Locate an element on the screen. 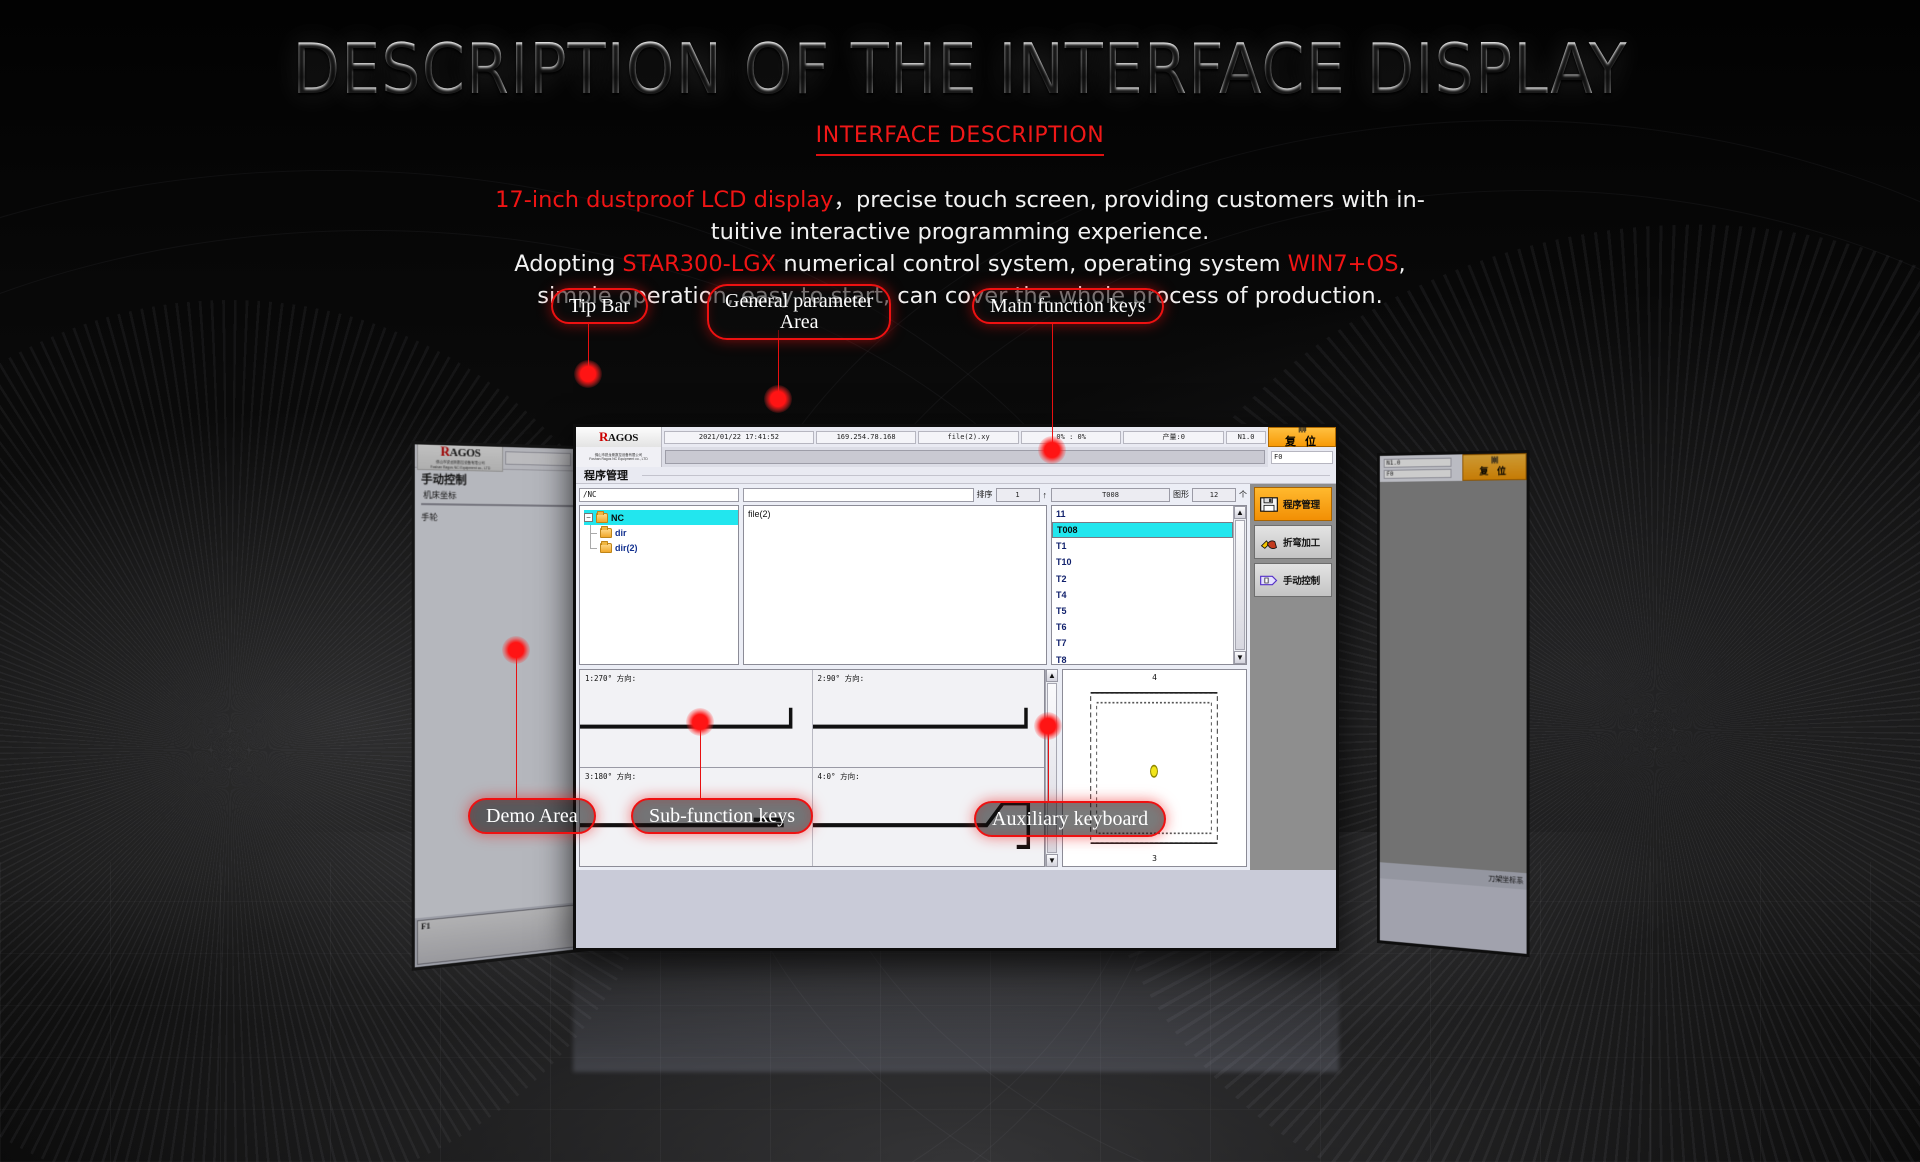 This screenshot has width=1920, height=1162. function-key-bend-hand: 折弯加工 is located at coordinates (1293, 542).